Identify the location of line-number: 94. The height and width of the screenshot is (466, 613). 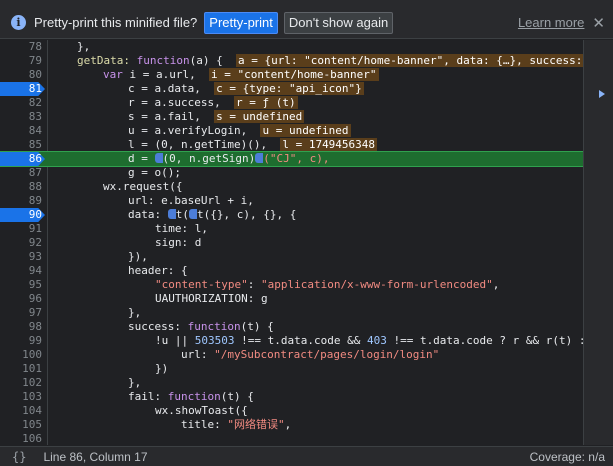
(21, 271).